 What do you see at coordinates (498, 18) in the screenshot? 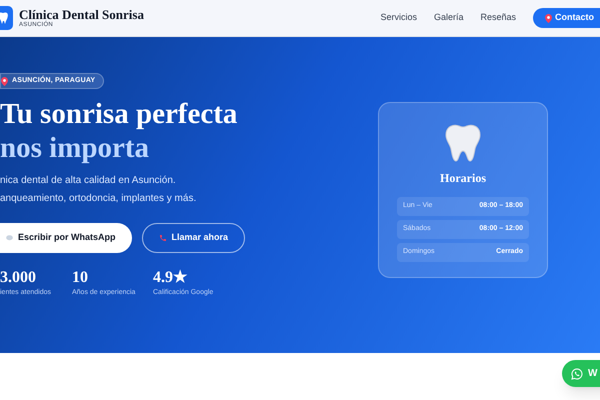
I see `nav-link: Reseñas` at bounding box center [498, 18].